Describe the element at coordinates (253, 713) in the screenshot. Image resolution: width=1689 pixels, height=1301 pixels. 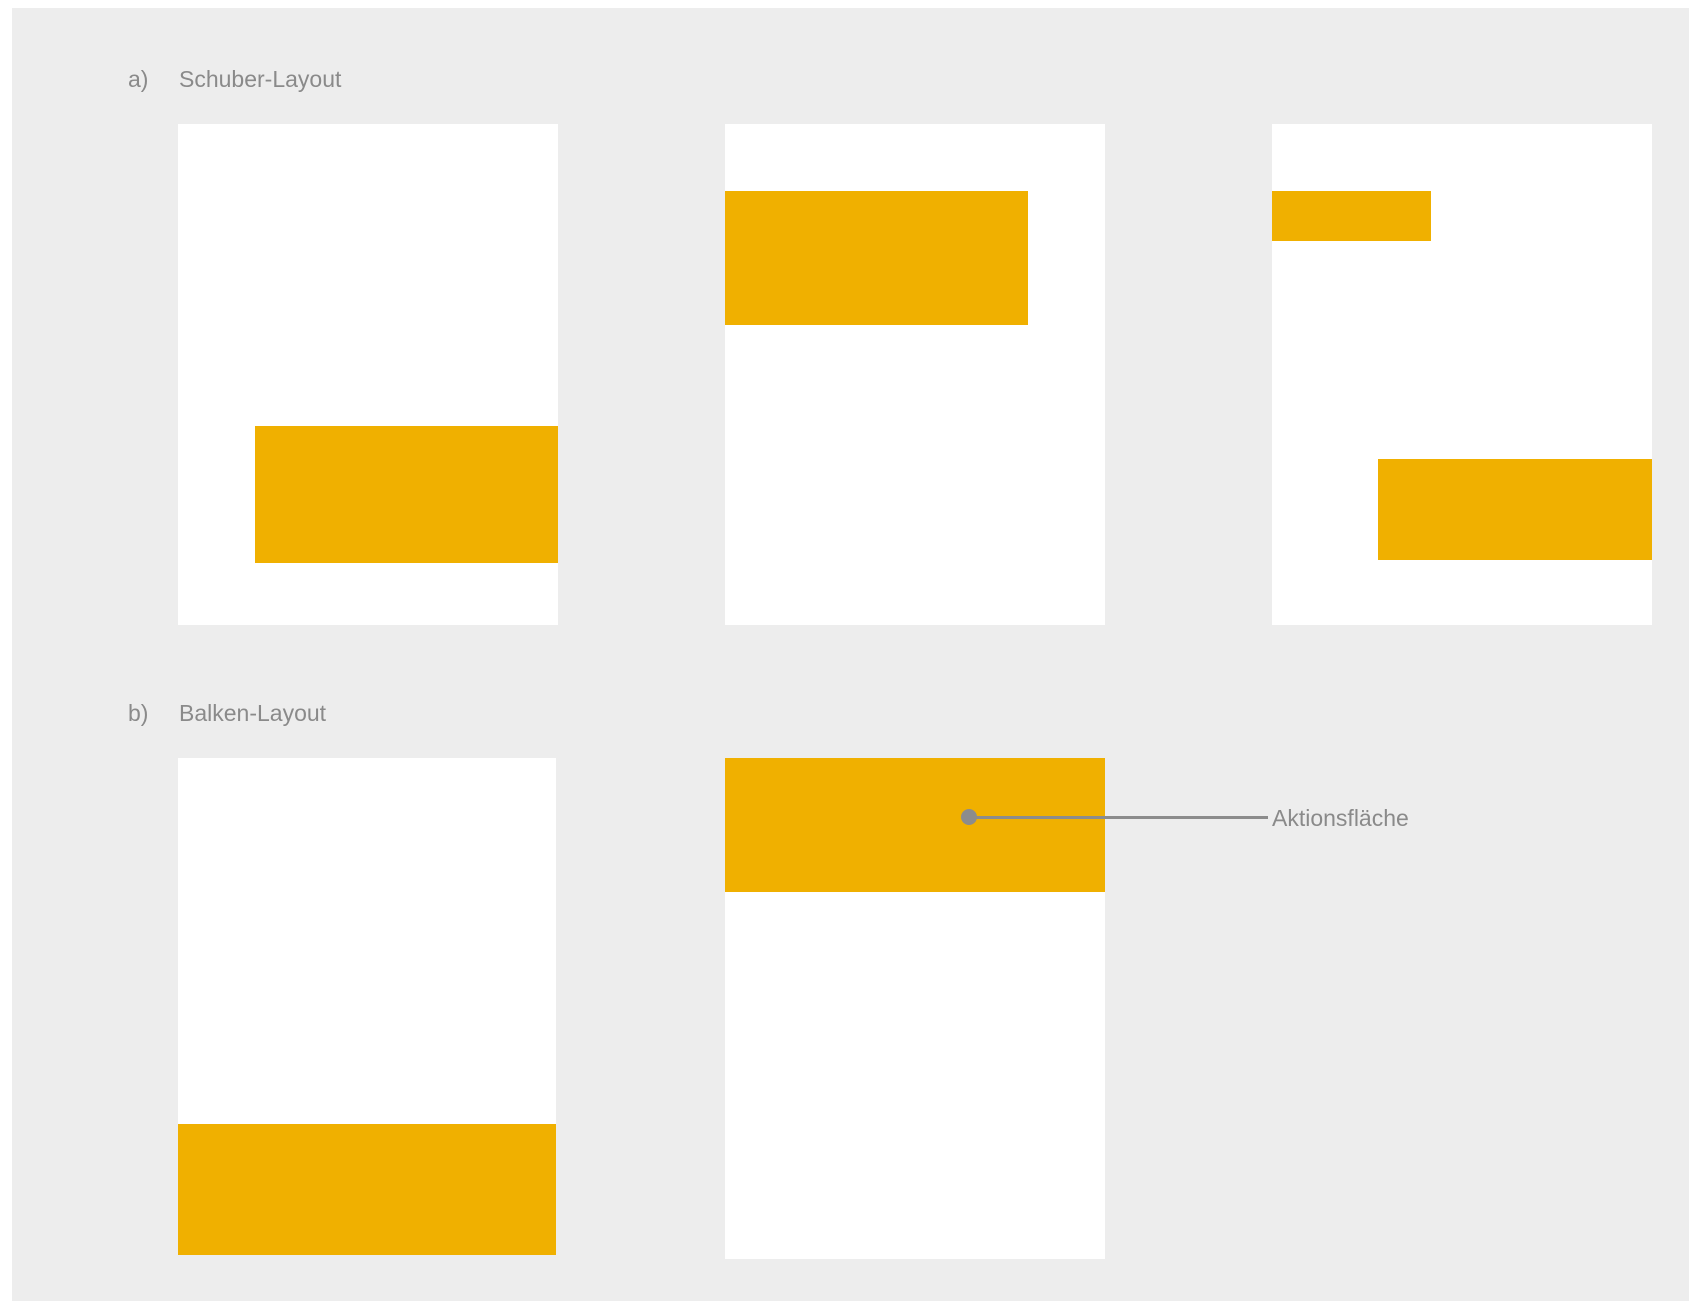
I see `section-b-title: Balken-Layout` at that location.